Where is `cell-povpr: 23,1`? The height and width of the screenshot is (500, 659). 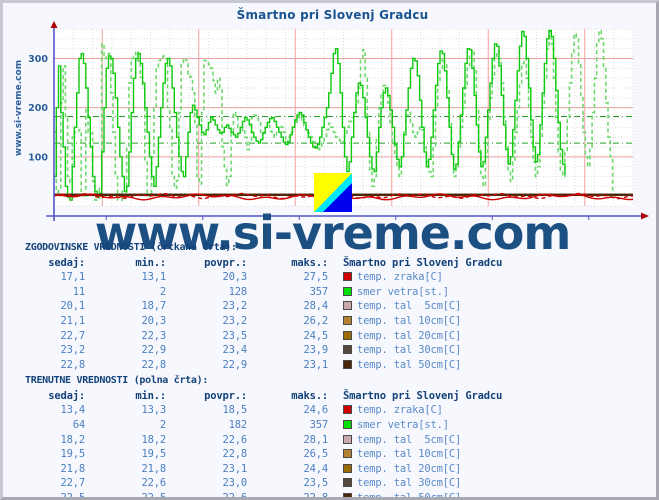
cell-povpr: 23,1 is located at coordinates (235, 468).